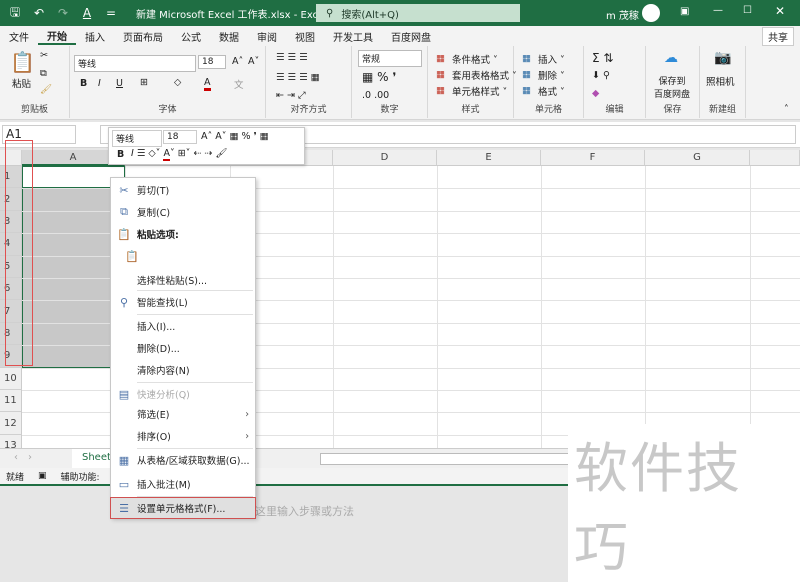 The width and height of the screenshot is (800, 582). What do you see at coordinates (253, 61) in the screenshot?
I see `decrease-font-icon: A˅` at bounding box center [253, 61].